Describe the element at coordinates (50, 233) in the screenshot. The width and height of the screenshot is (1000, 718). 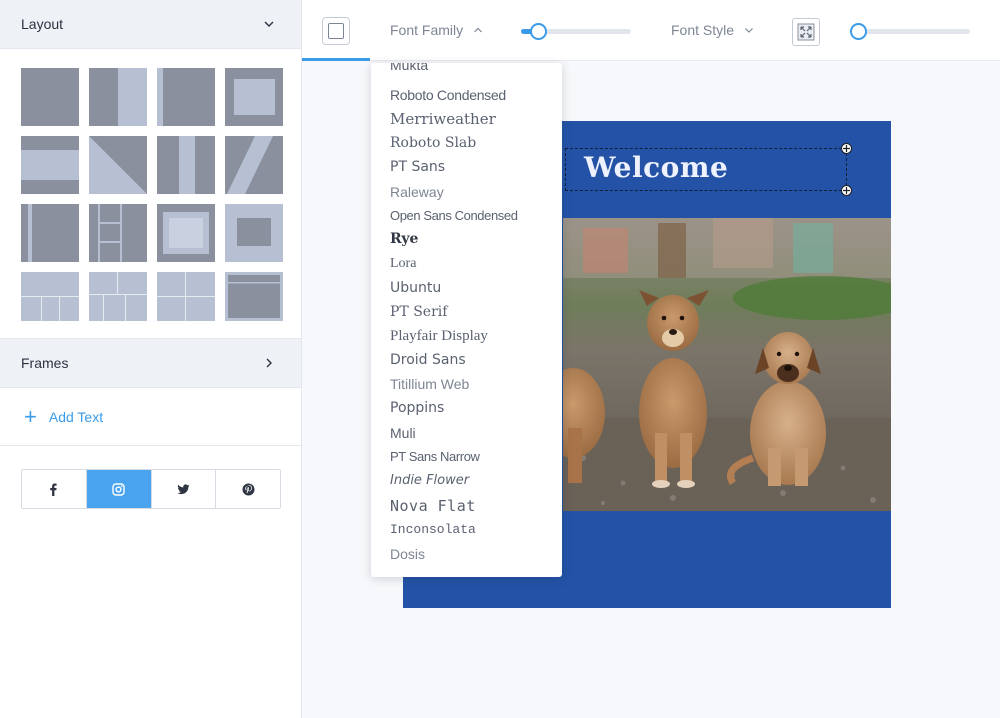
I see `layout-option-left-strip` at that location.